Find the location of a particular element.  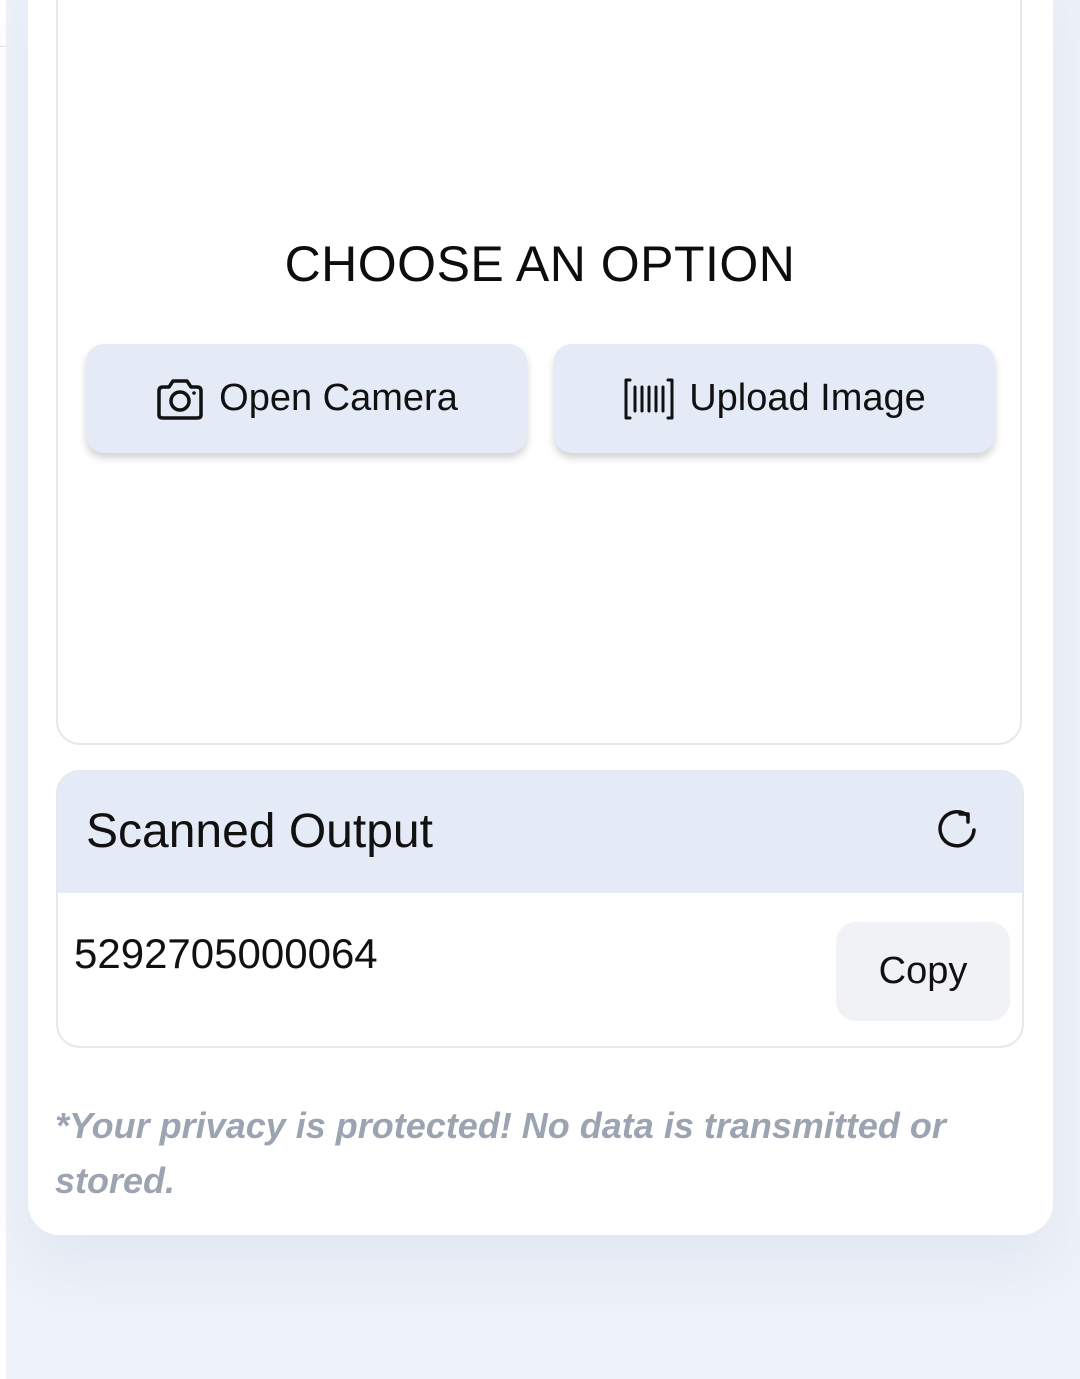

scanned-output-header: Scanned Output is located at coordinates (540, 832).